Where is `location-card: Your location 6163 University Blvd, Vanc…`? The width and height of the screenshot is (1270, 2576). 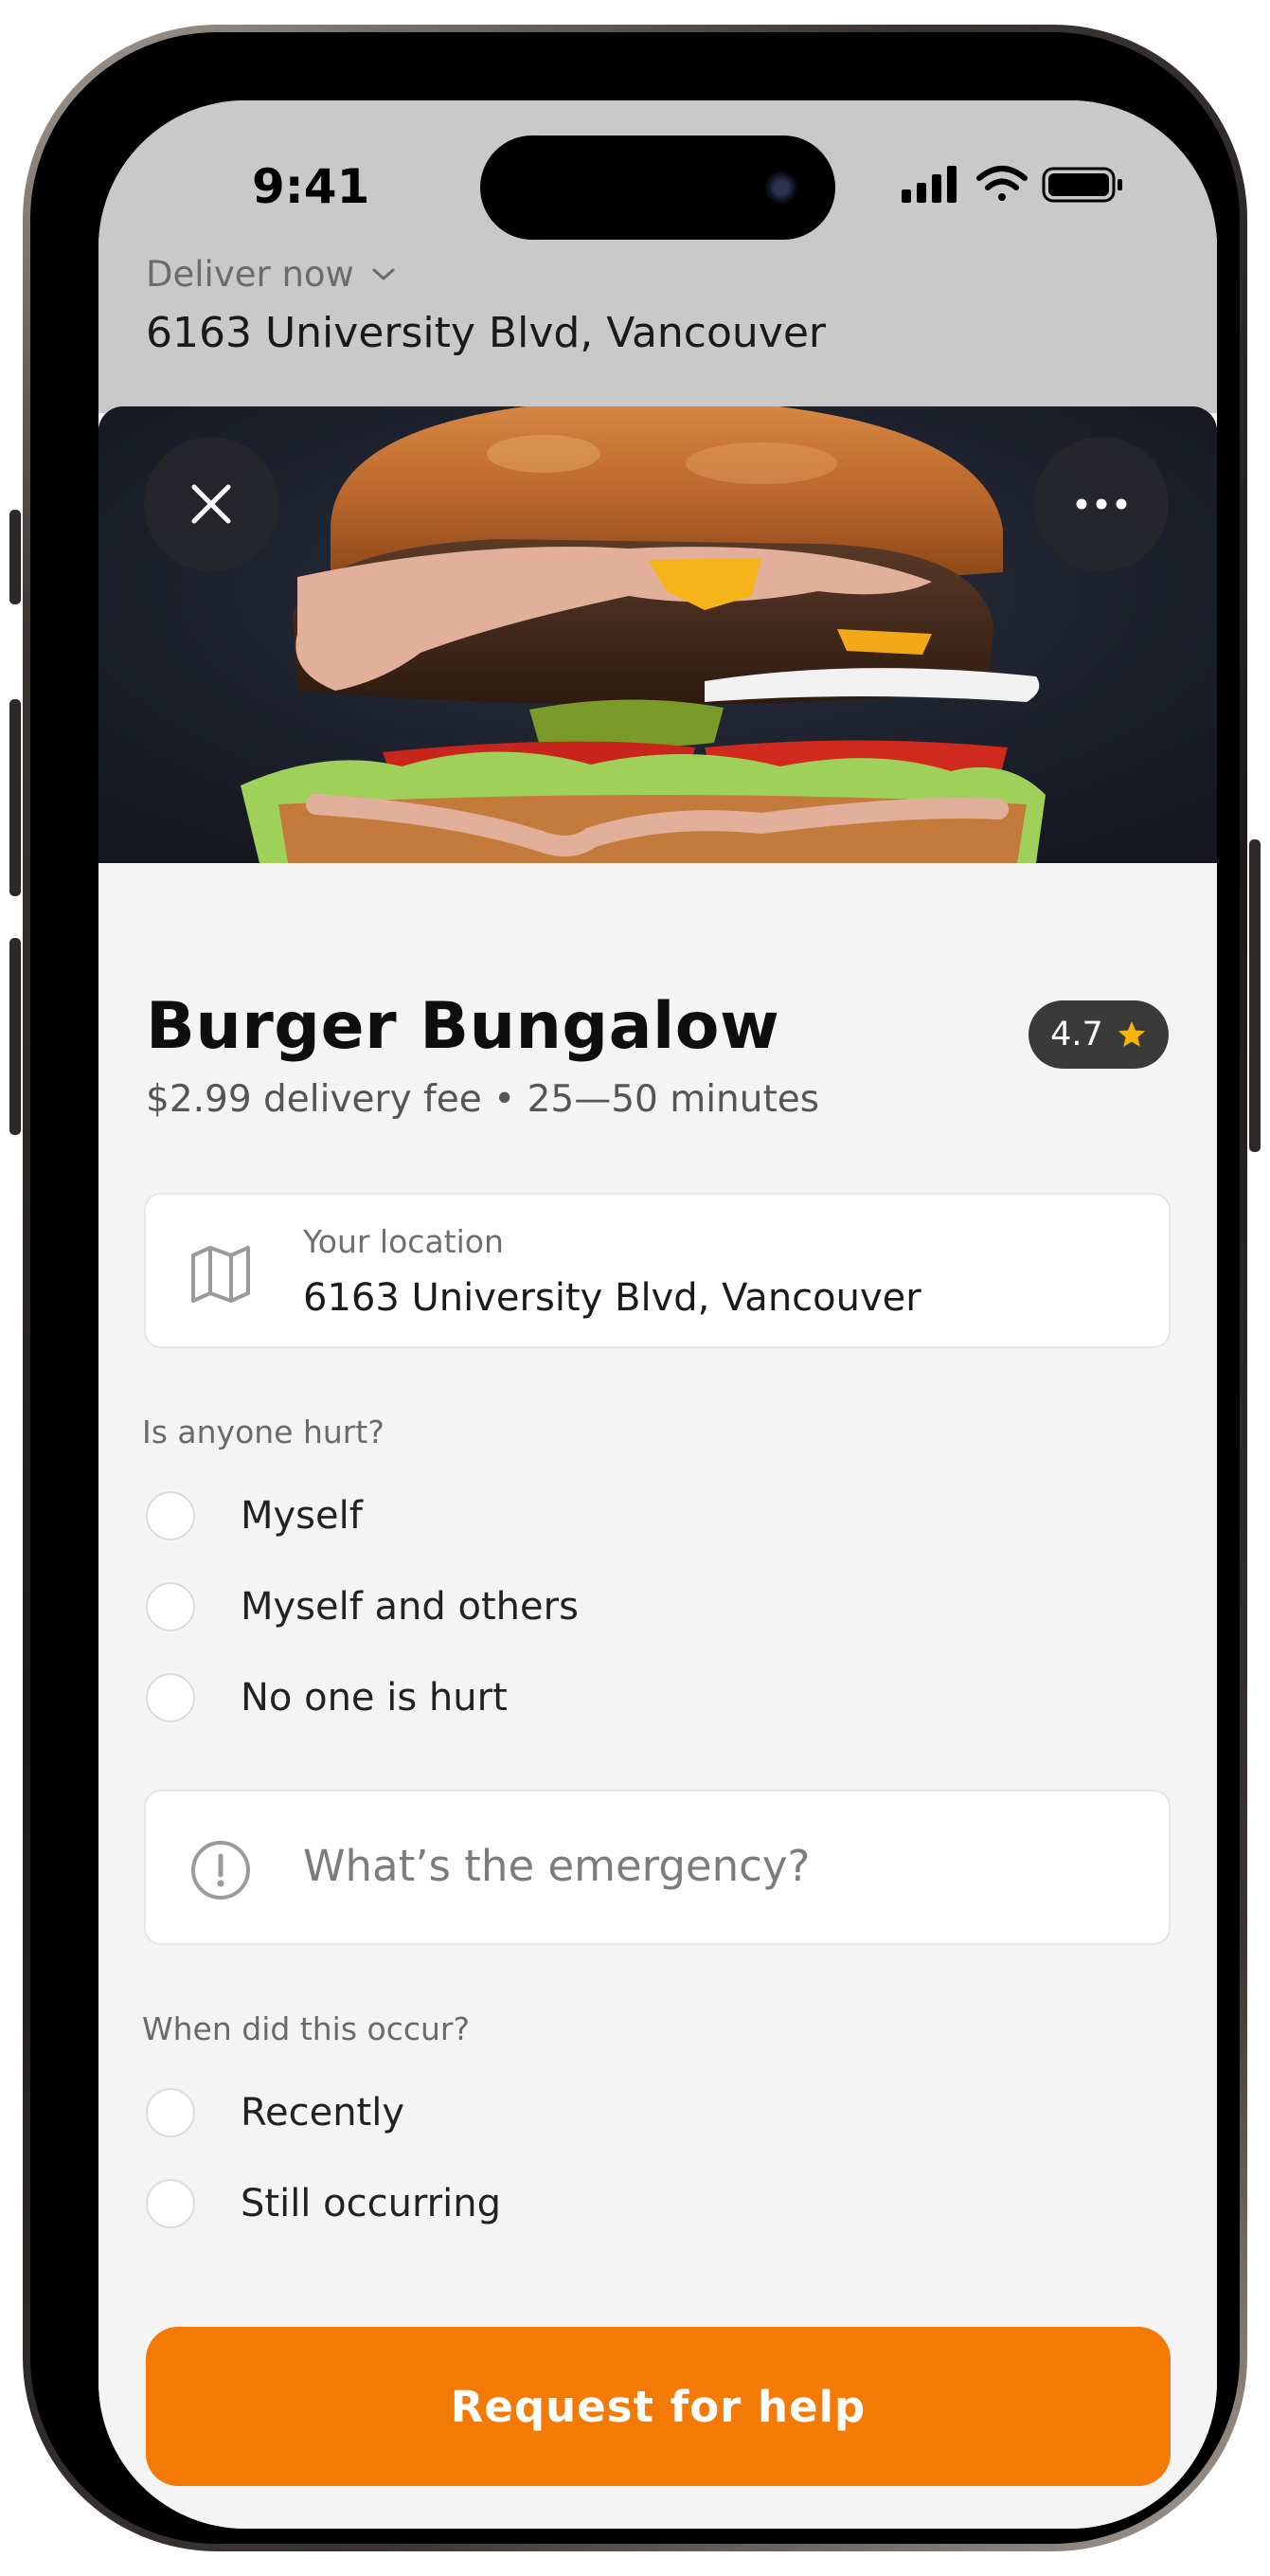 location-card: Your location 6163 University Blvd, Vanc… is located at coordinates (657, 1270).